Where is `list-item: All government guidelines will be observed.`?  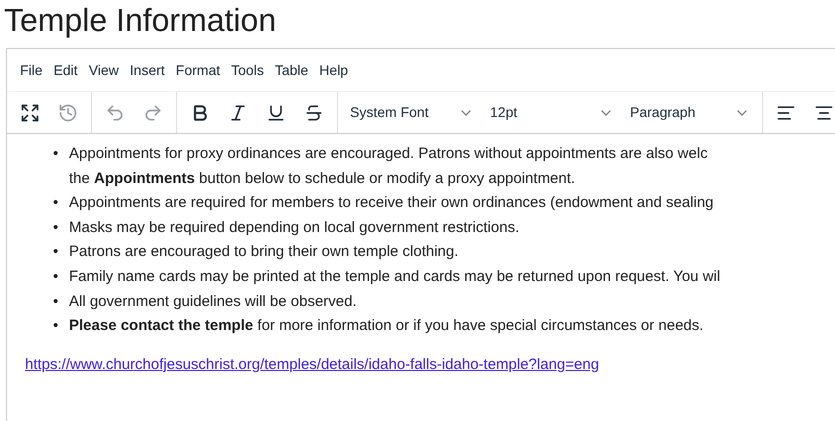
list-item: All government guidelines will be observed. is located at coordinates (213, 302).